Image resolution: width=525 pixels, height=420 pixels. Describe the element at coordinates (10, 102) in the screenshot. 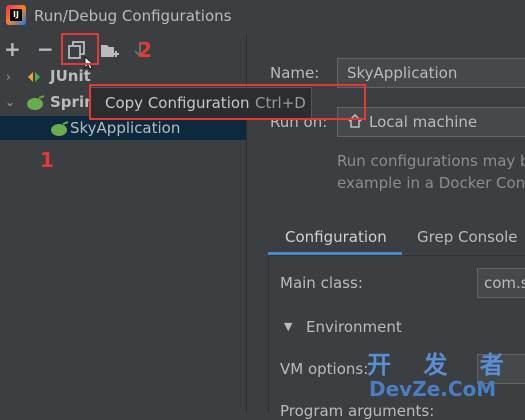

I see `chevron-down-icon: ⌄` at that location.